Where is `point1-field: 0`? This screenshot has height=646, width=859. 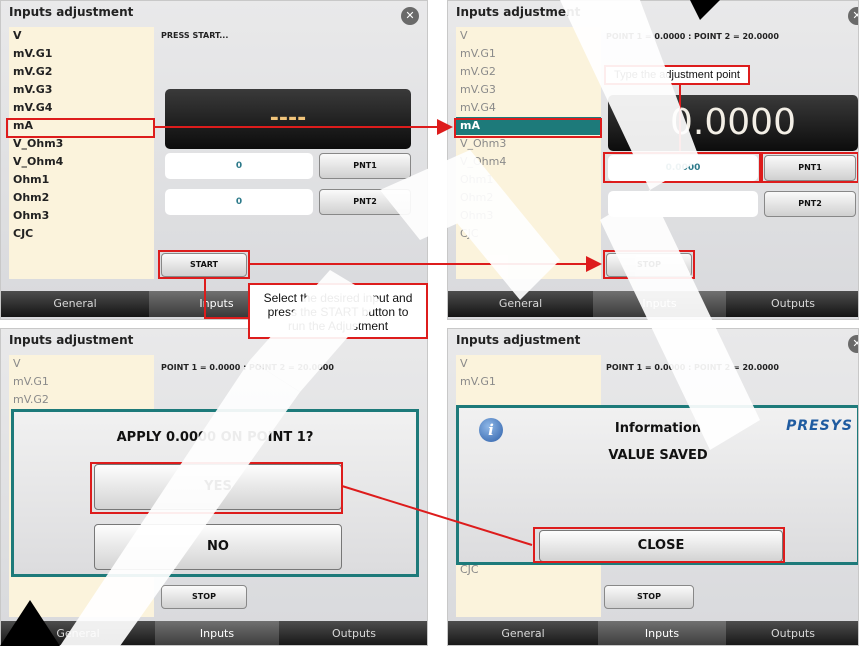 point1-field: 0 is located at coordinates (239, 166).